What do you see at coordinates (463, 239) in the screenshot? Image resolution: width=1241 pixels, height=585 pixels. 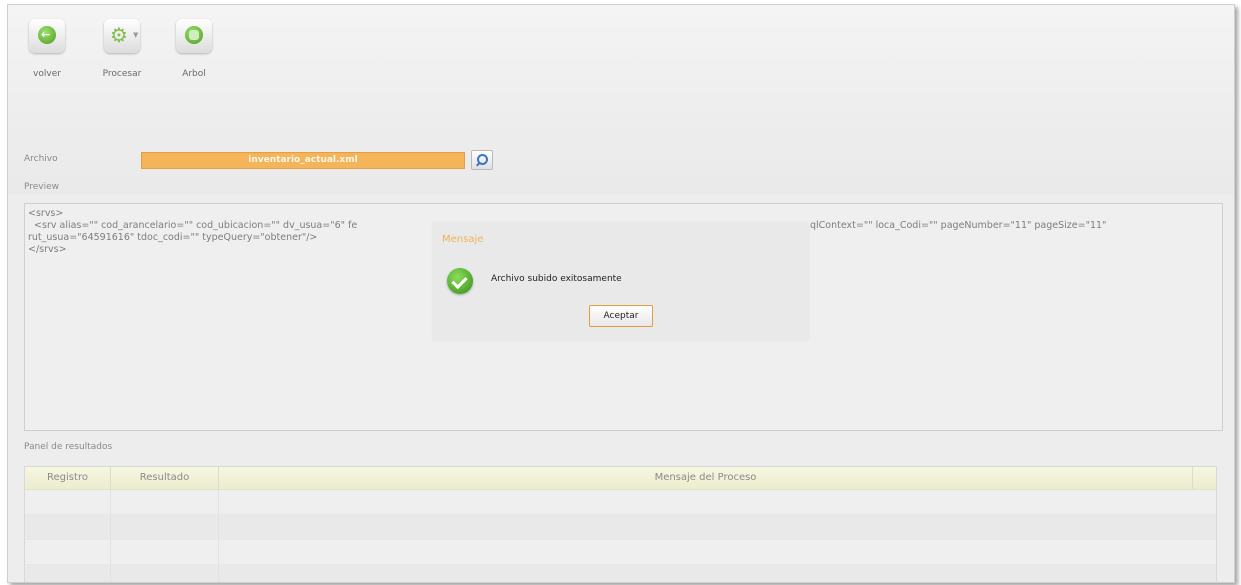 I see `dialog-title: Mensaje` at bounding box center [463, 239].